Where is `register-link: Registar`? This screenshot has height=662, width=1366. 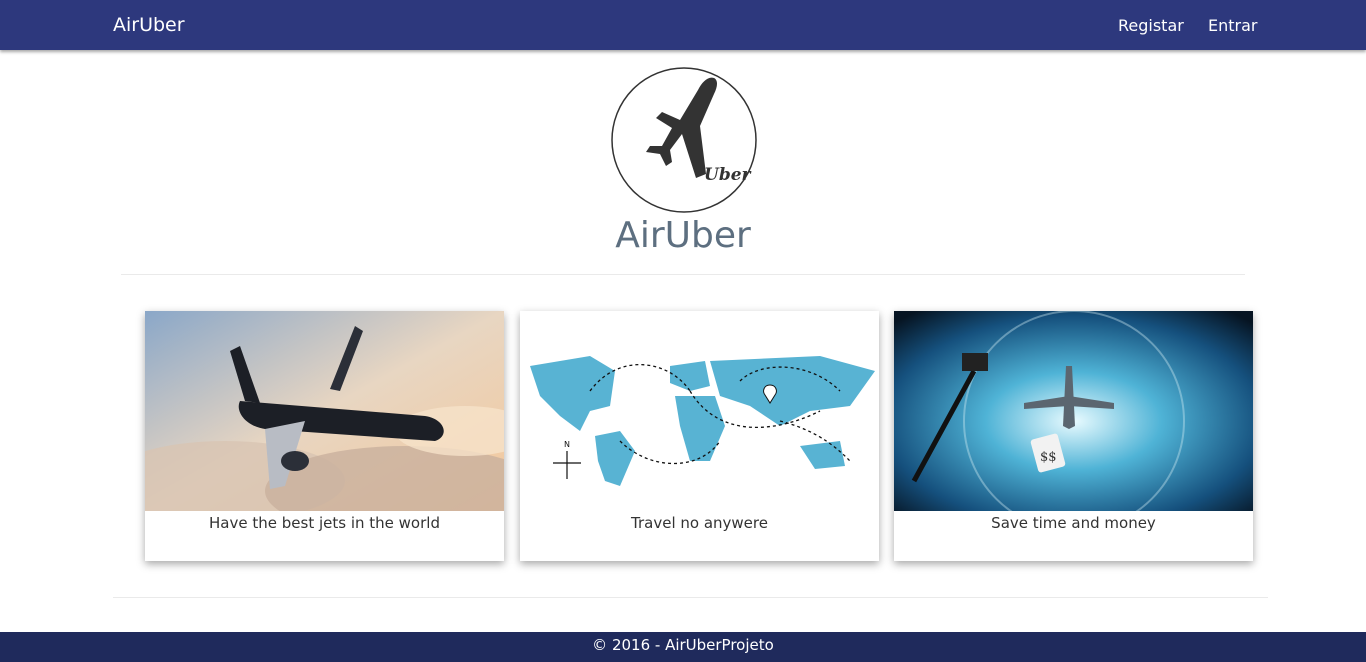 register-link: Registar is located at coordinates (1151, 25).